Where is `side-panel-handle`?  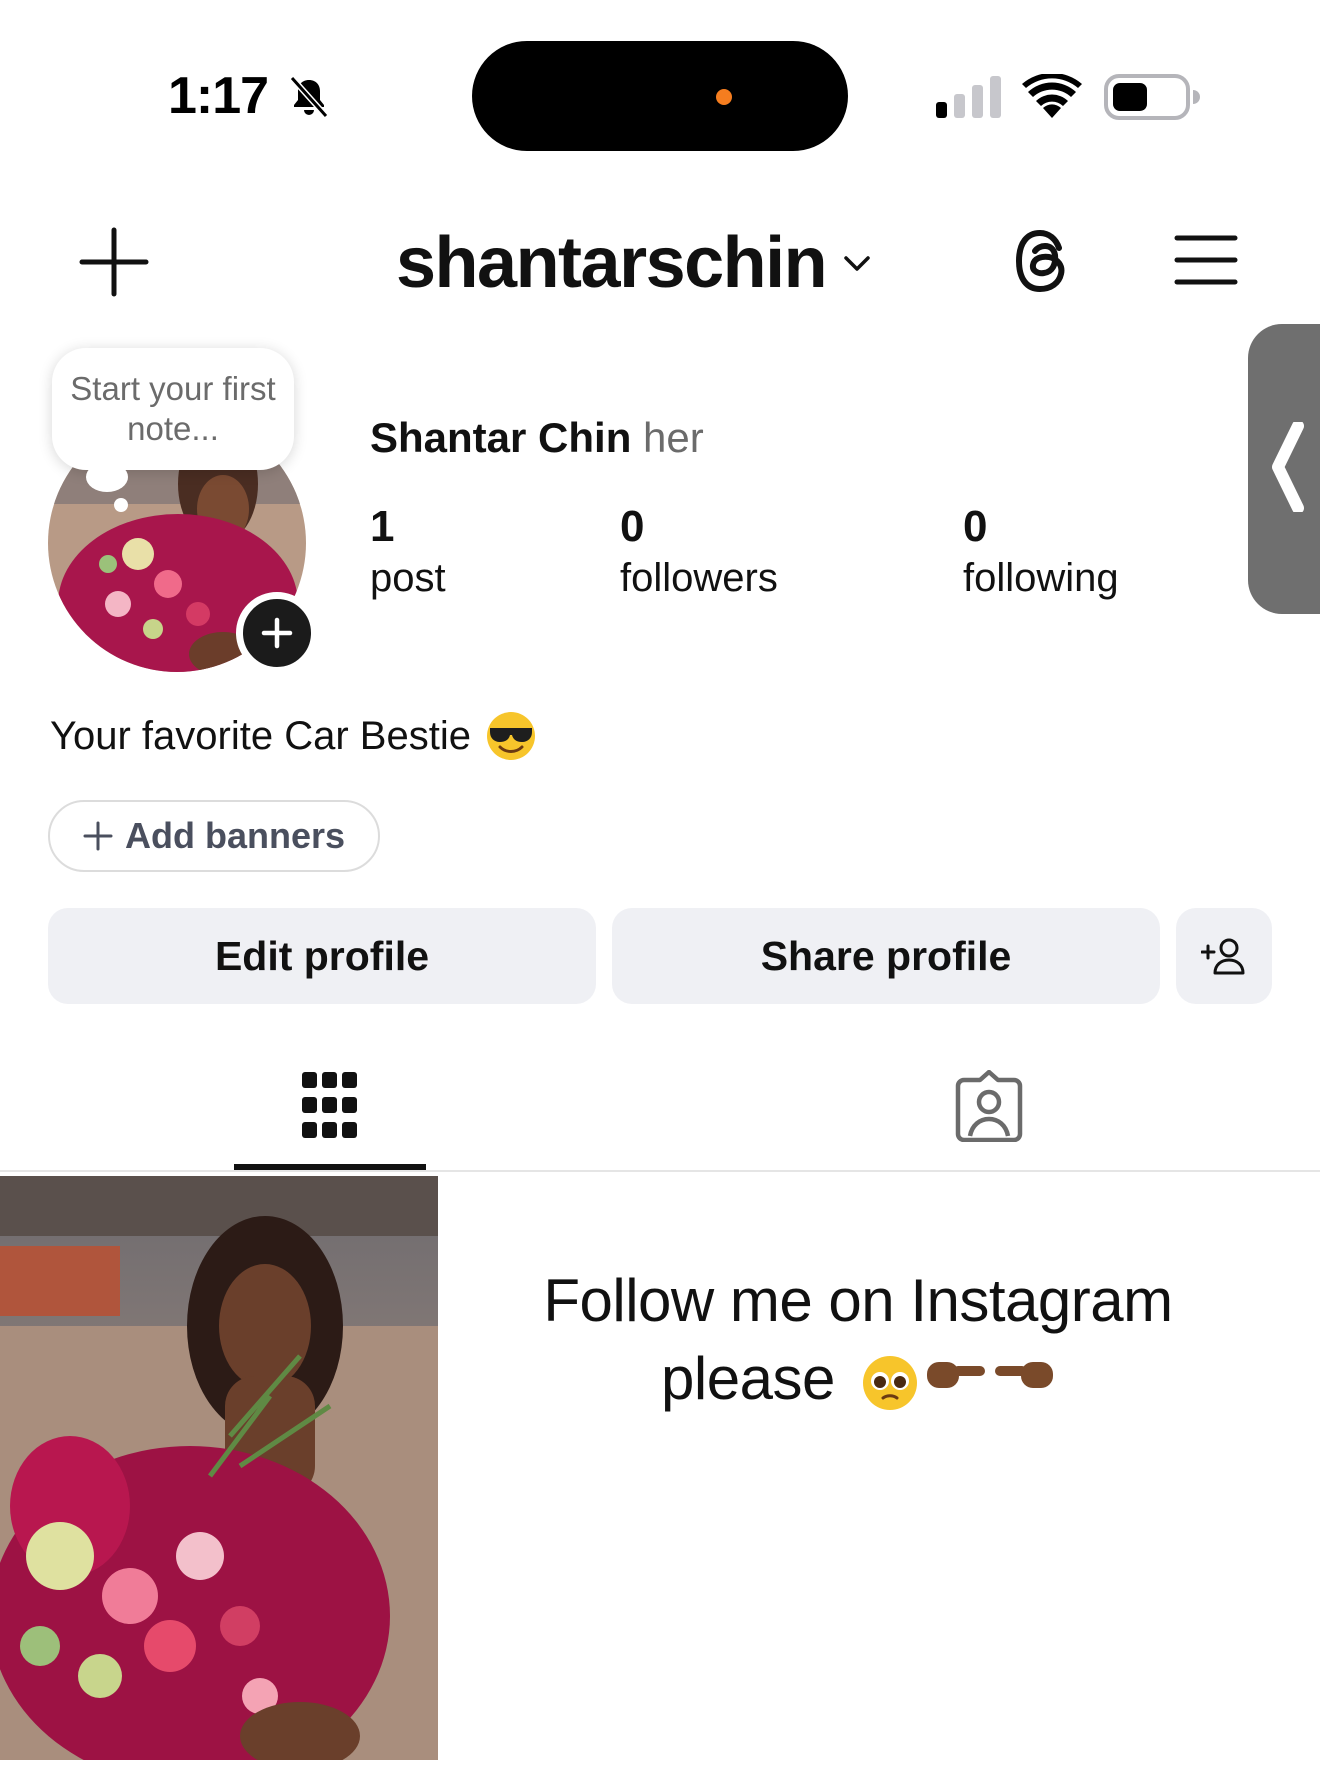
side-panel-handle is located at coordinates (1284, 469).